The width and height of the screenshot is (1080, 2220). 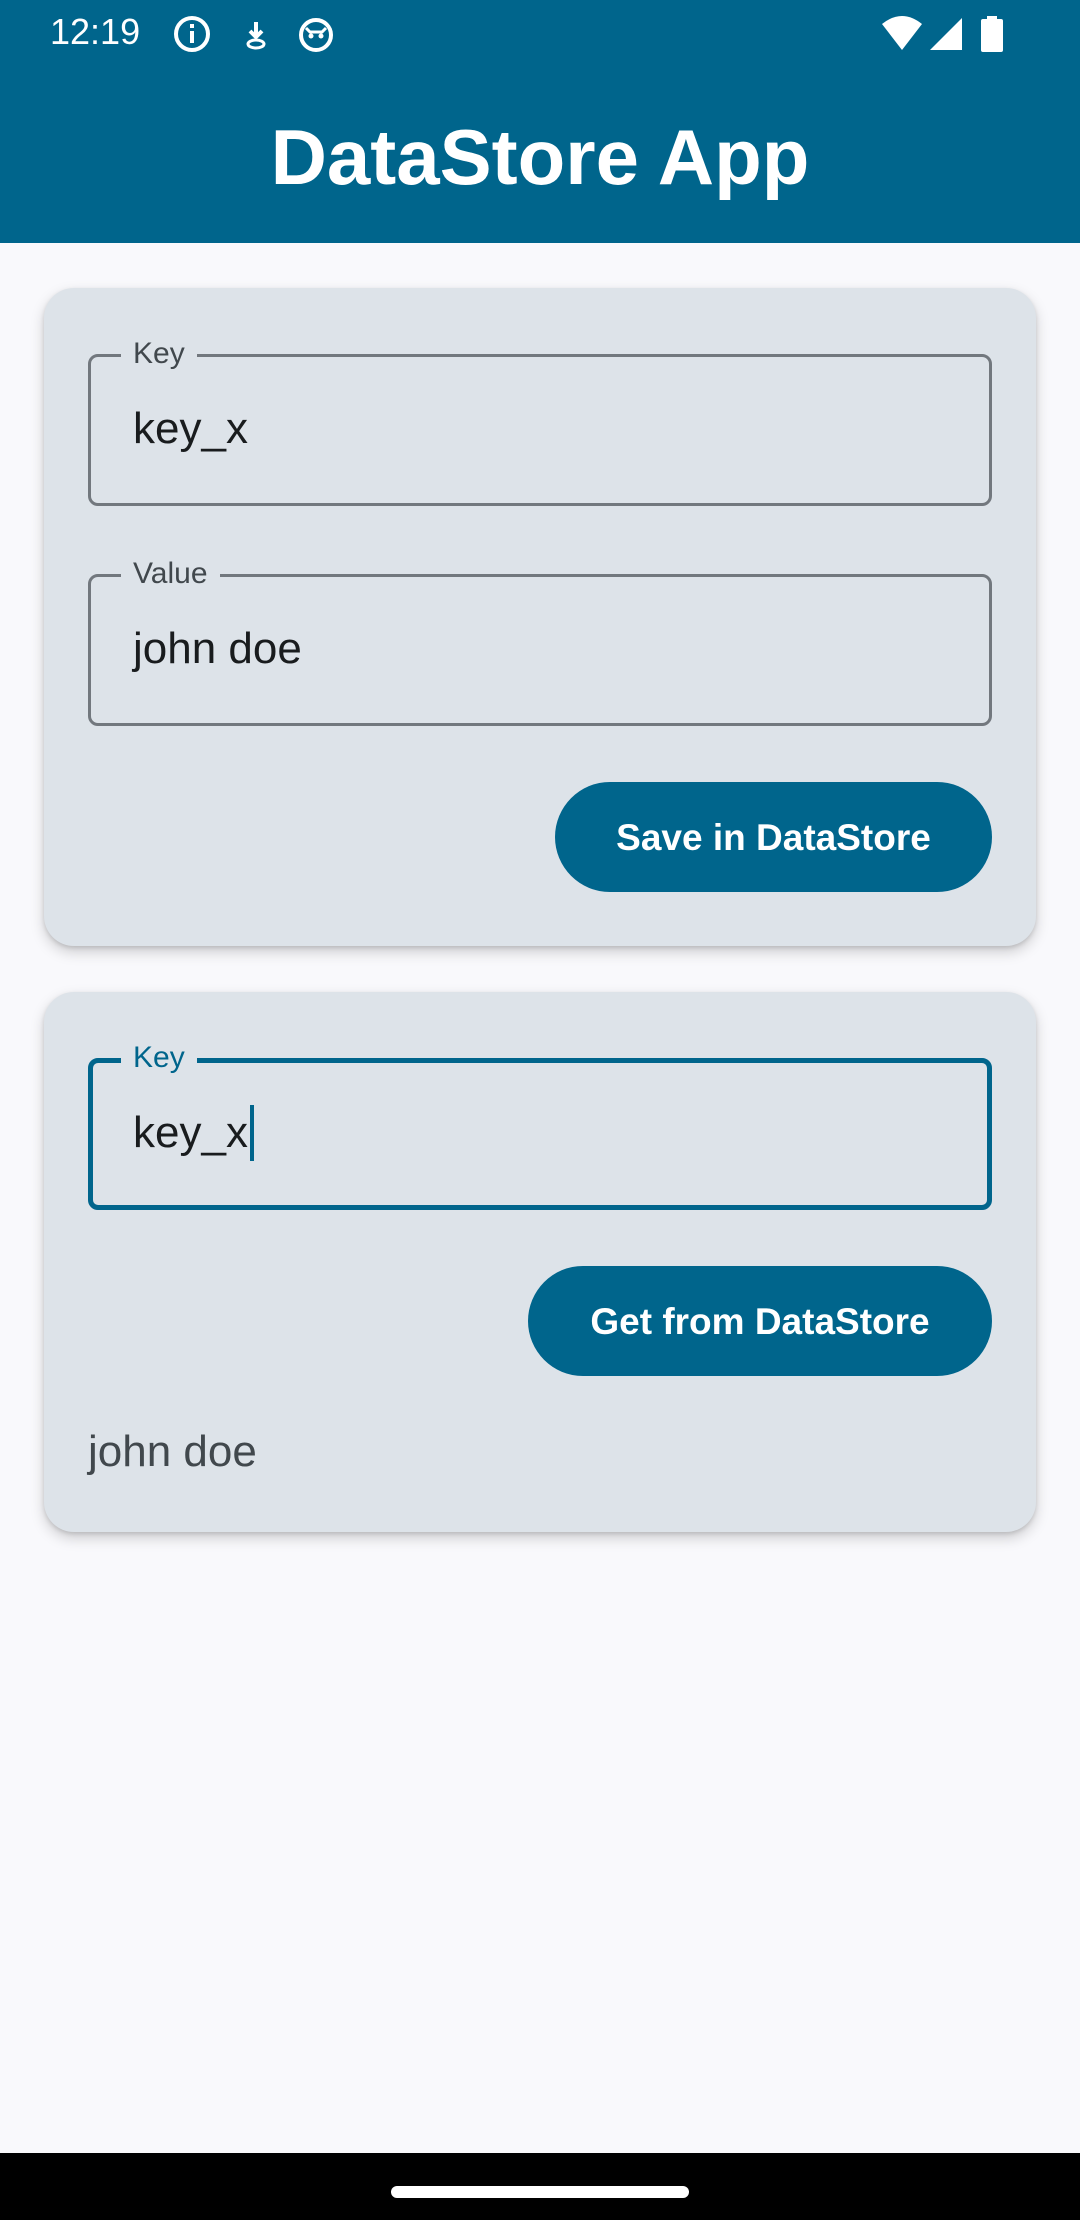 What do you see at coordinates (992, 34) in the screenshot?
I see `battery-icon` at bounding box center [992, 34].